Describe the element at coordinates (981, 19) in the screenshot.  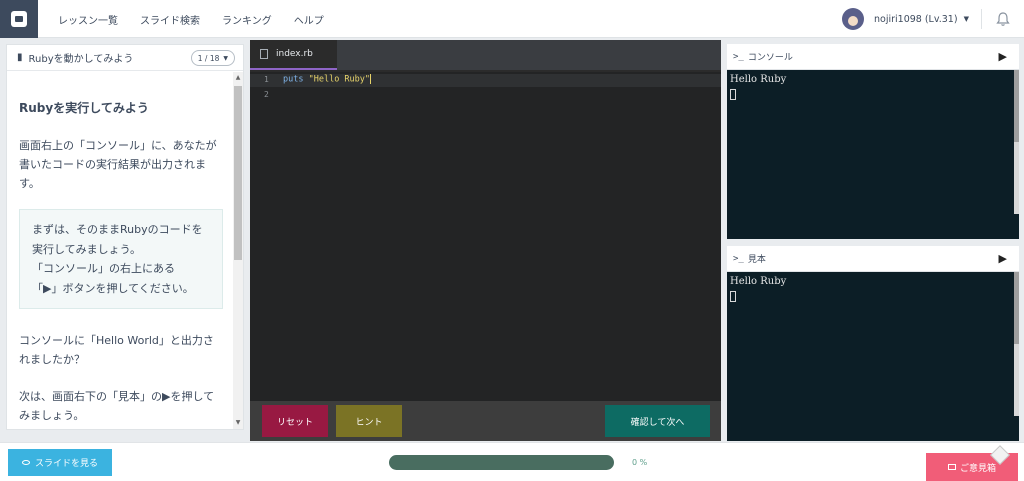
I see `header-divider` at that location.